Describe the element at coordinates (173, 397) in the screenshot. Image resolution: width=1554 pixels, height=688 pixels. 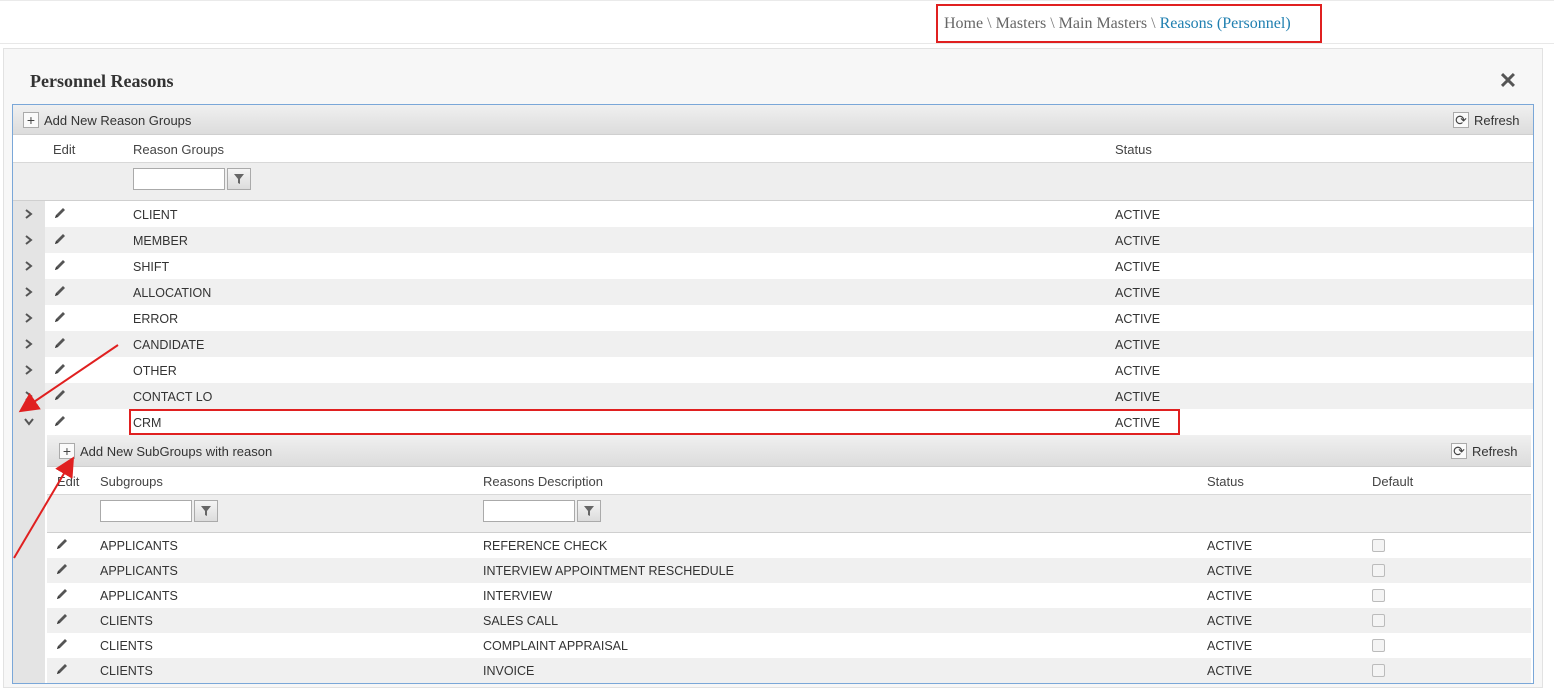
I see `reason-group-name: CONTACT LO` at that location.